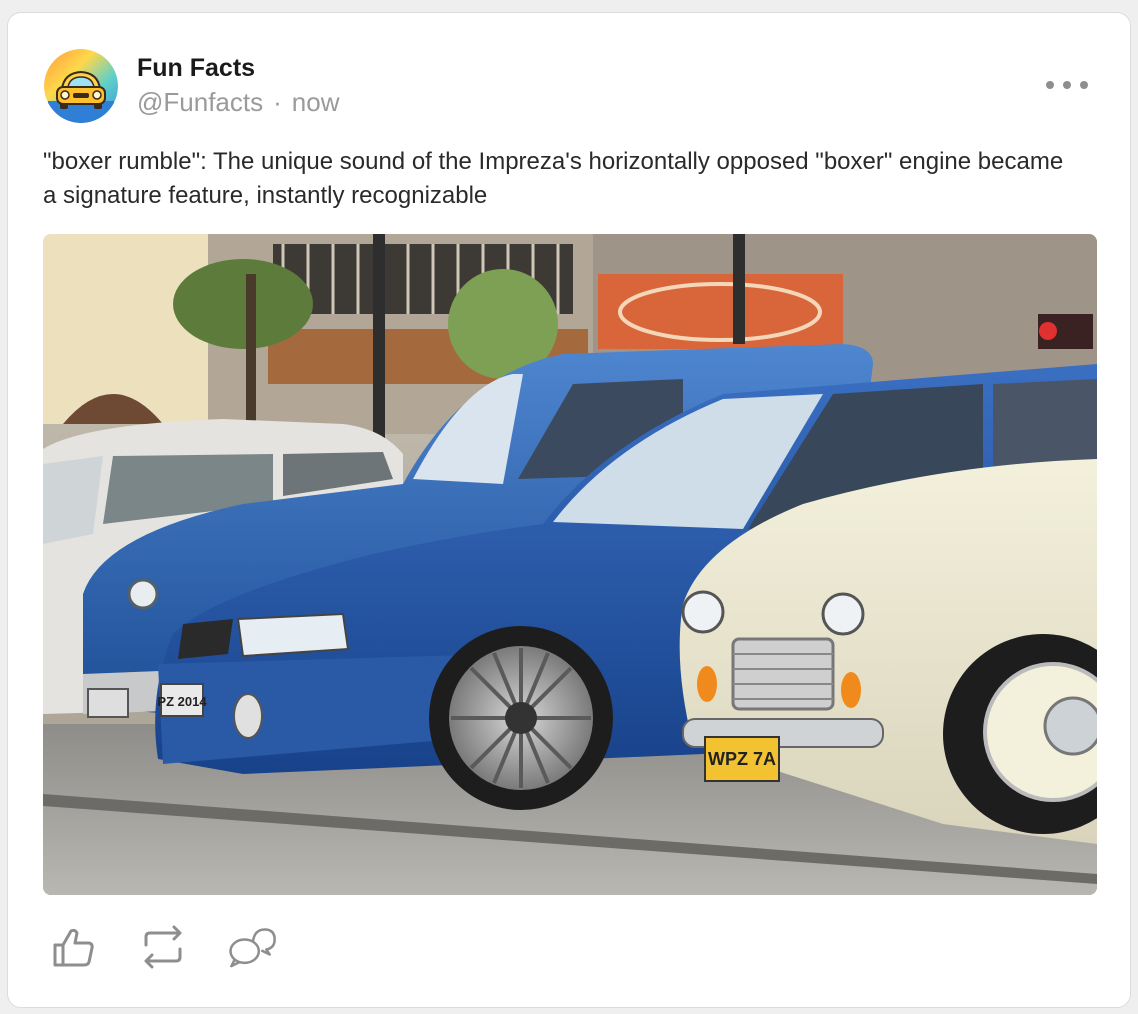 This screenshot has height=1014, width=1138. What do you see at coordinates (182, 701) in the screenshot?
I see `plate-text-blue: PZ 2014` at bounding box center [182, 701].